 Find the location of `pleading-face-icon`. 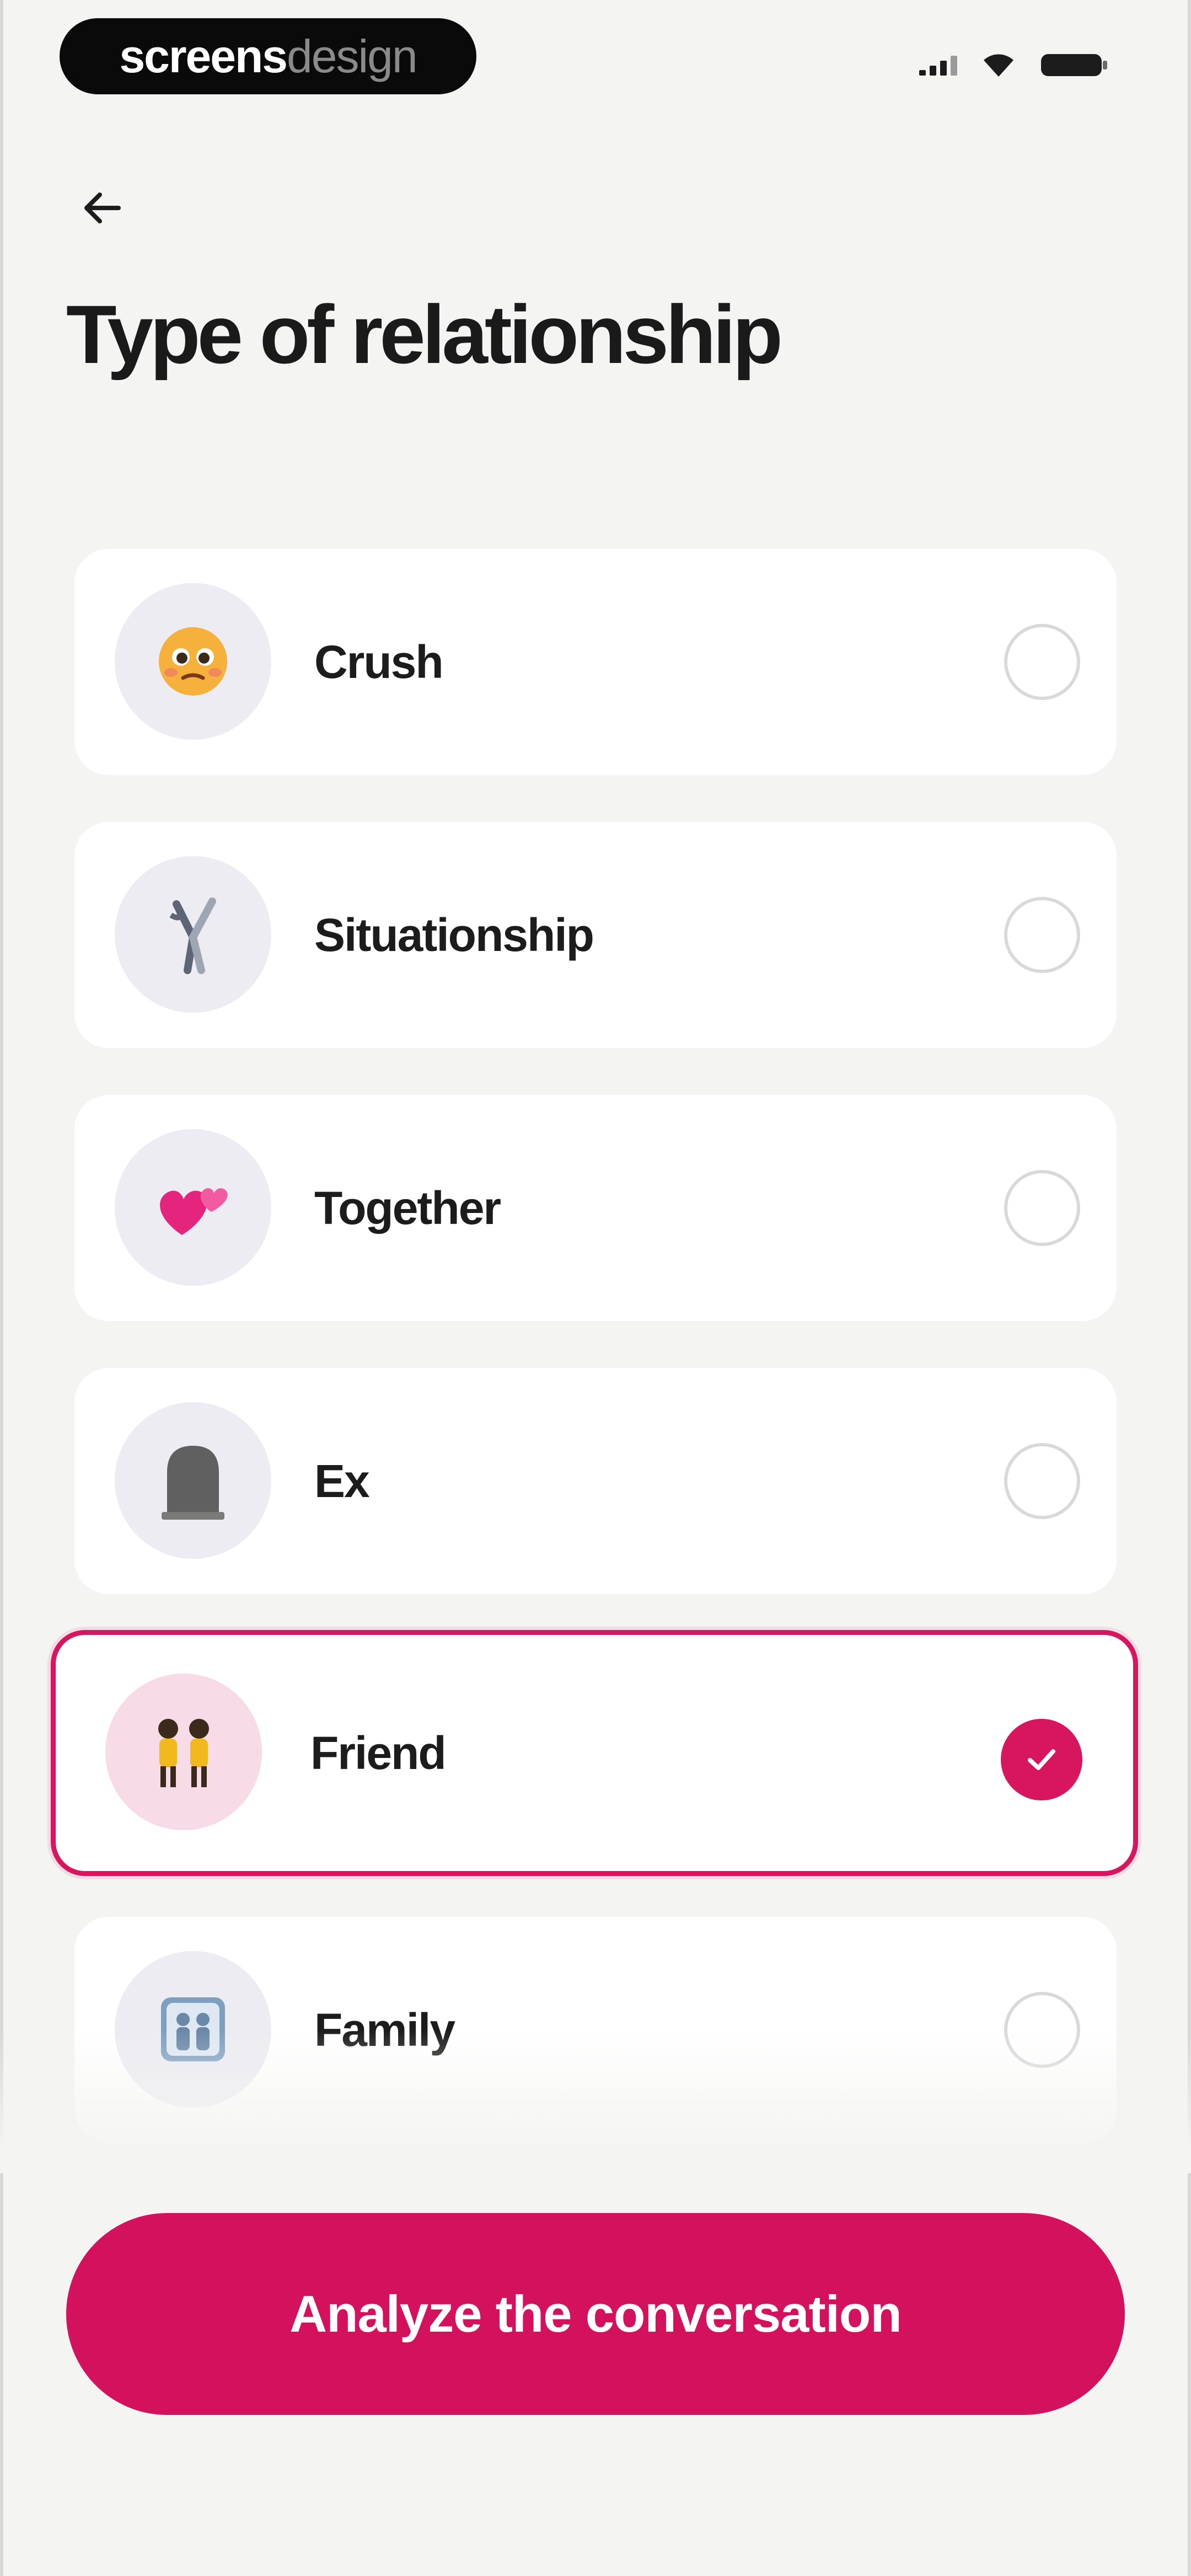

pleading-face-icon is located at coordinates (193, 661).